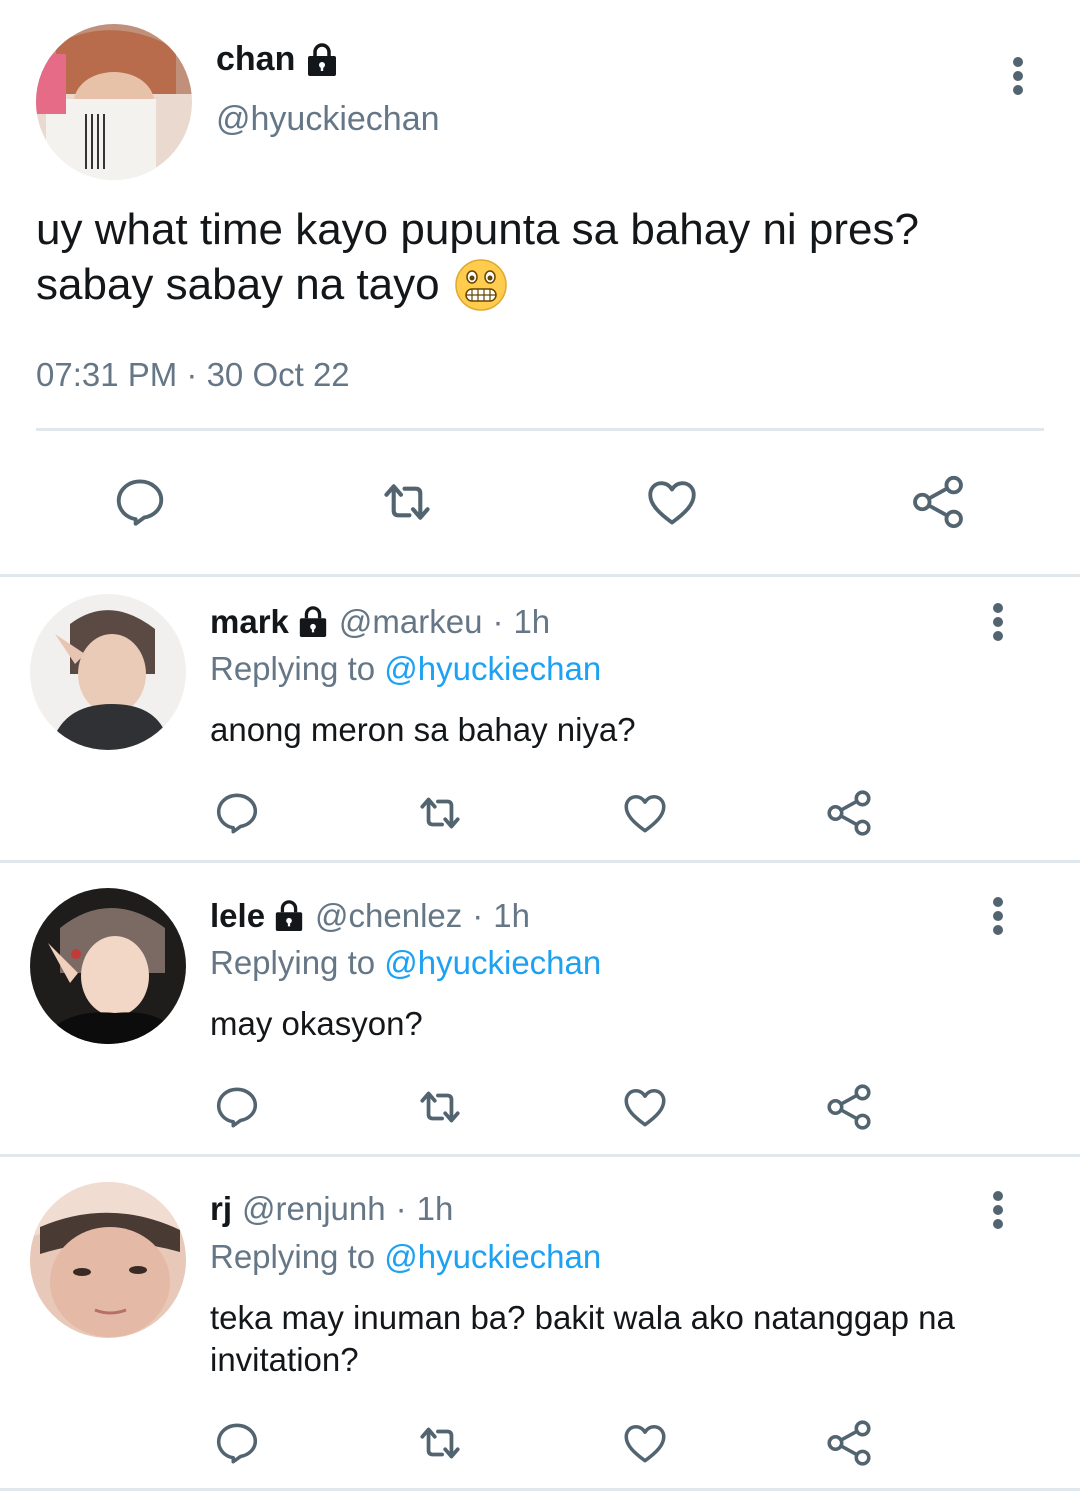  Describe the element at coordinates (388, 916) in the screenshot. I see `reply-author-handle: @chenlez` at that location.